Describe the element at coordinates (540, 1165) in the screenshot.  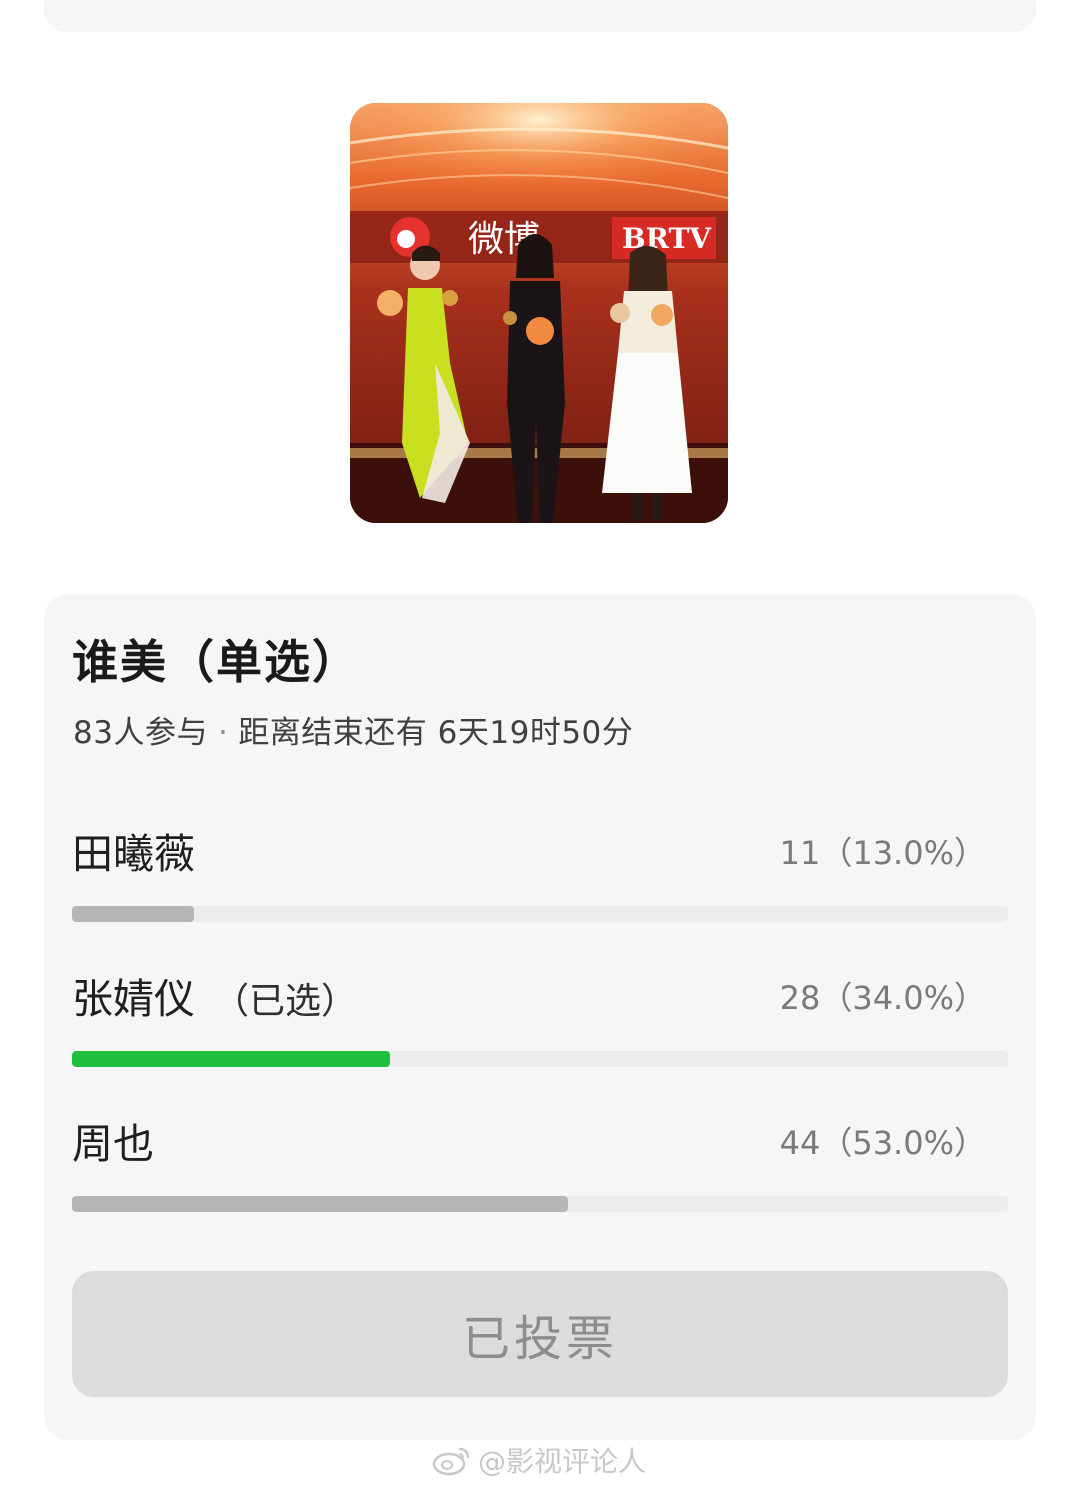
I see `poll-option-3: 周也 44（53.0%）` at that location.